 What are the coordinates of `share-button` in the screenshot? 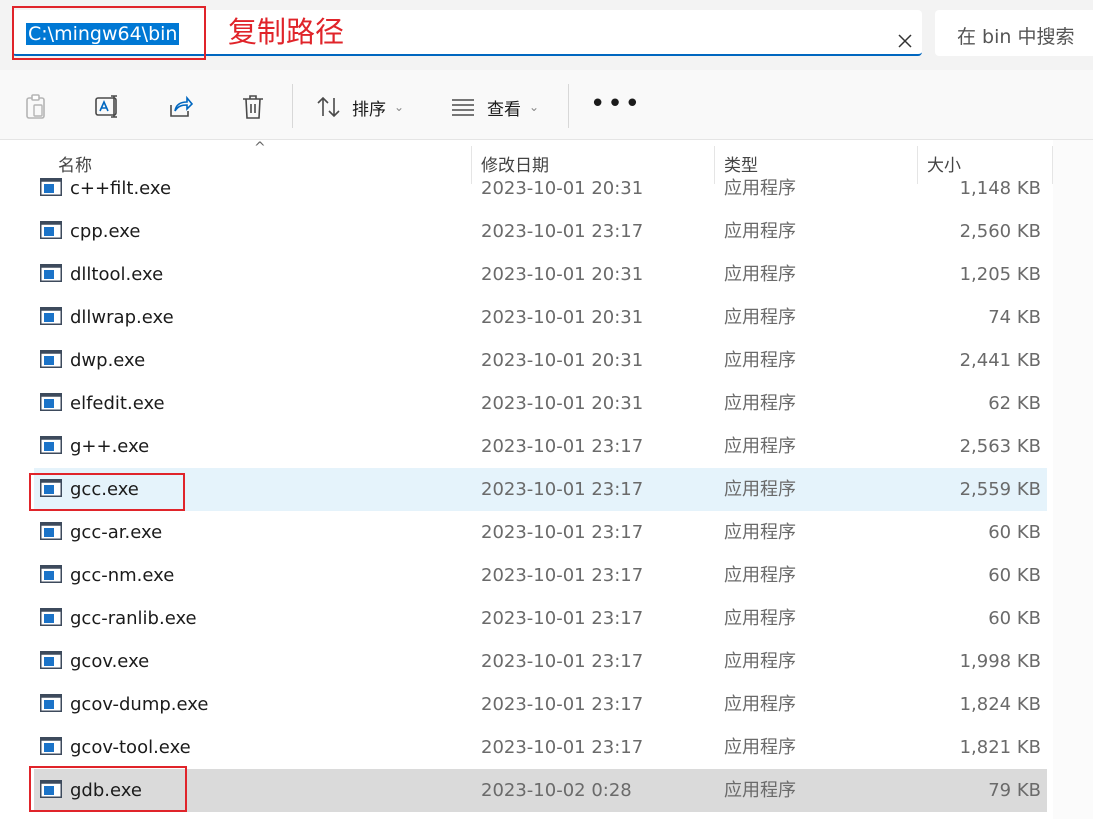 It's located at (181, 107).